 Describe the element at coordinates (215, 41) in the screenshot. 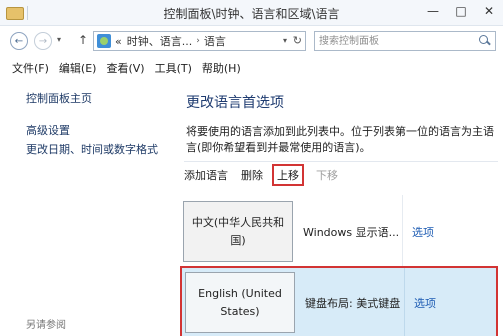

I see `breadcrumb-language: 语言` at that location.